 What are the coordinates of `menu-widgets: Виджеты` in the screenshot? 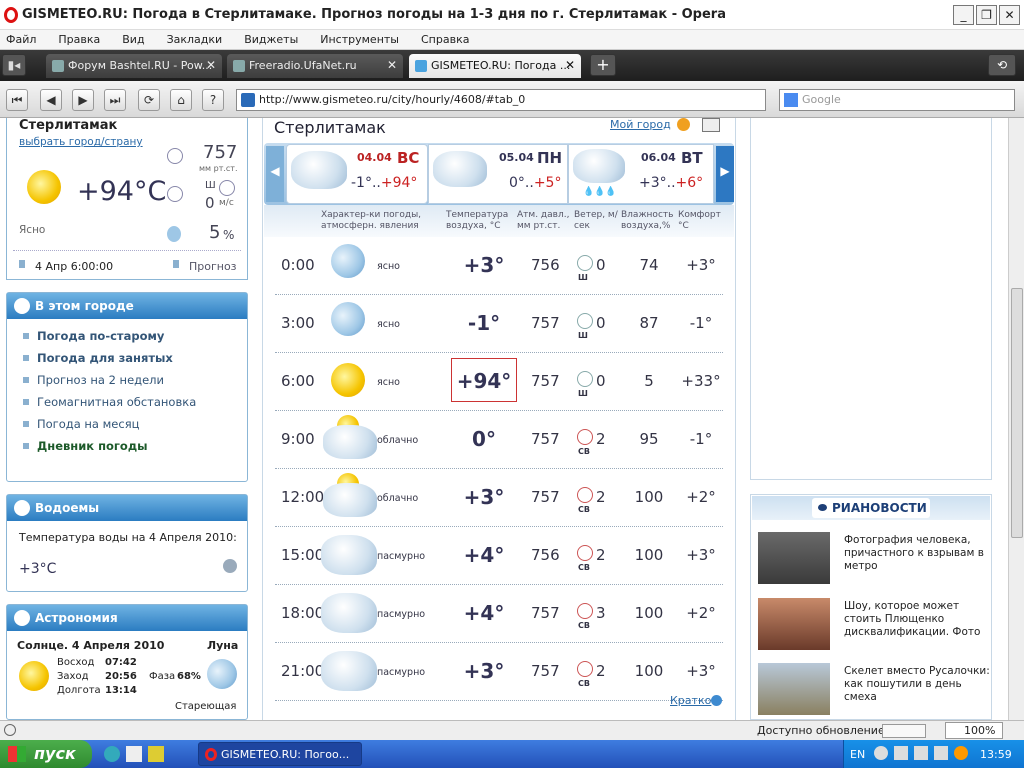 It's located at (268, 38).